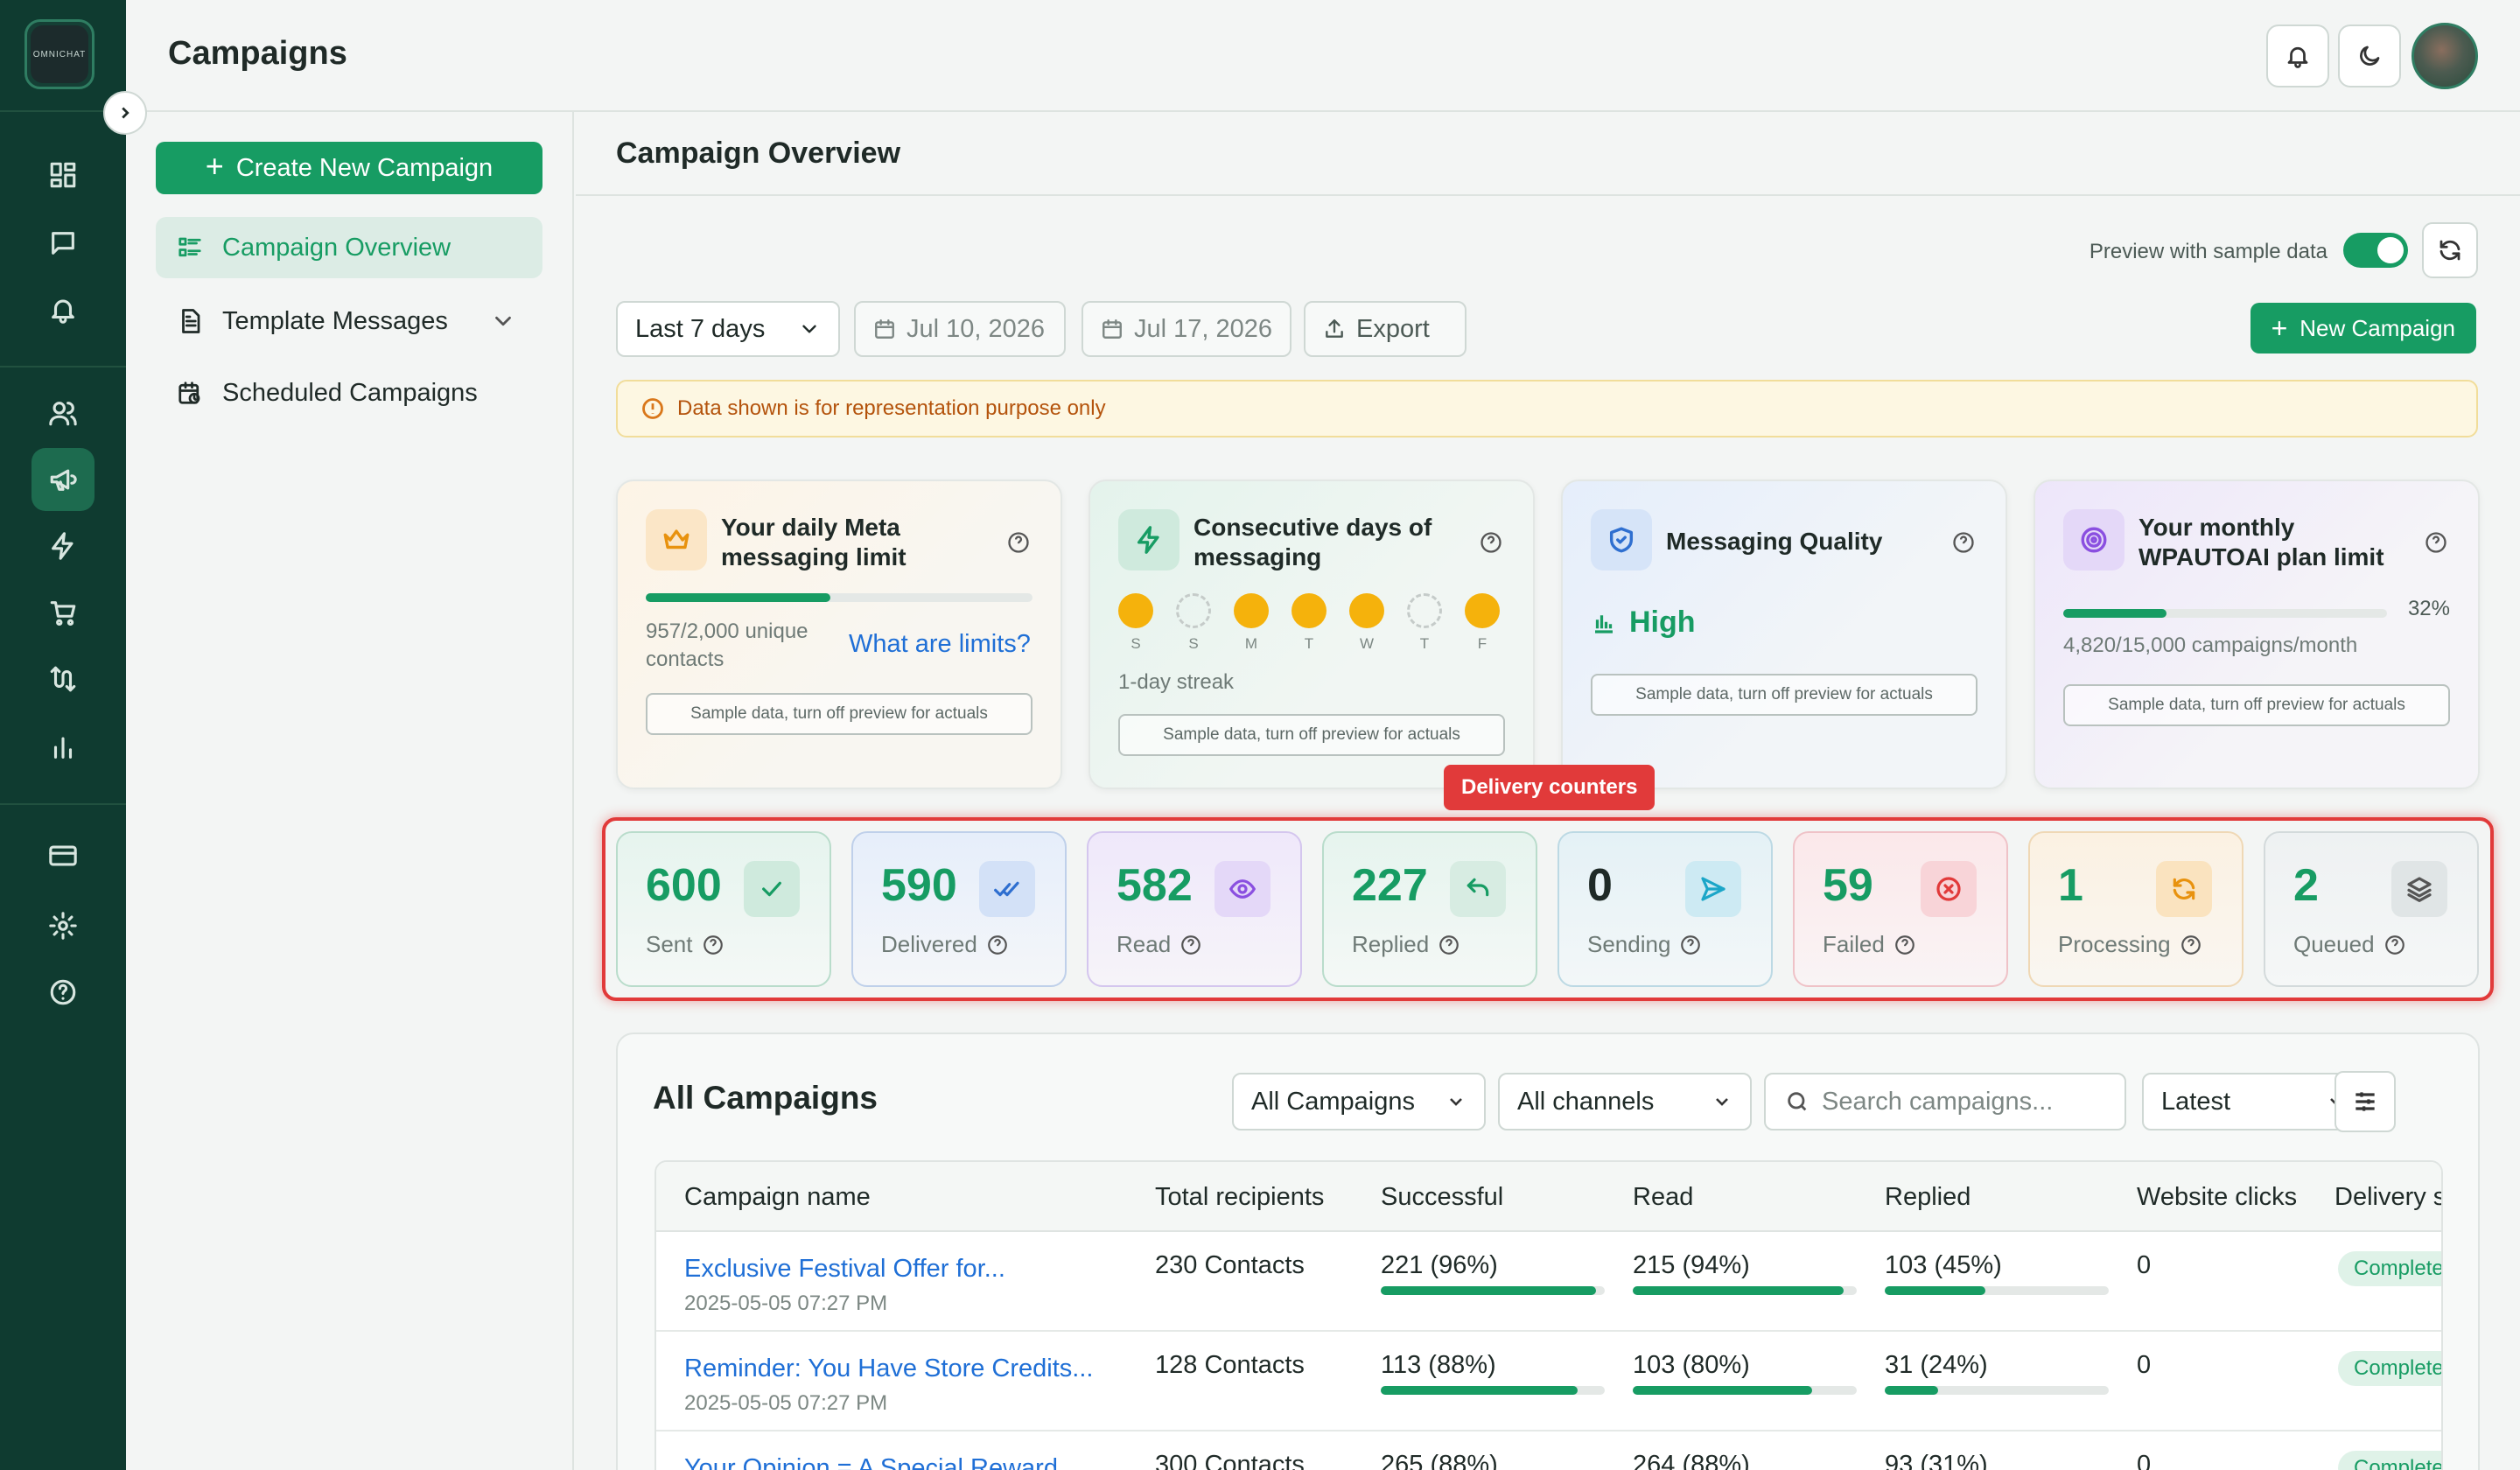 The height and width of the screenshot is (1470, 2520). Describe the element at coordinates (1391, 944) in the screenshot. I see `counter-label-text: Replied` at that location.